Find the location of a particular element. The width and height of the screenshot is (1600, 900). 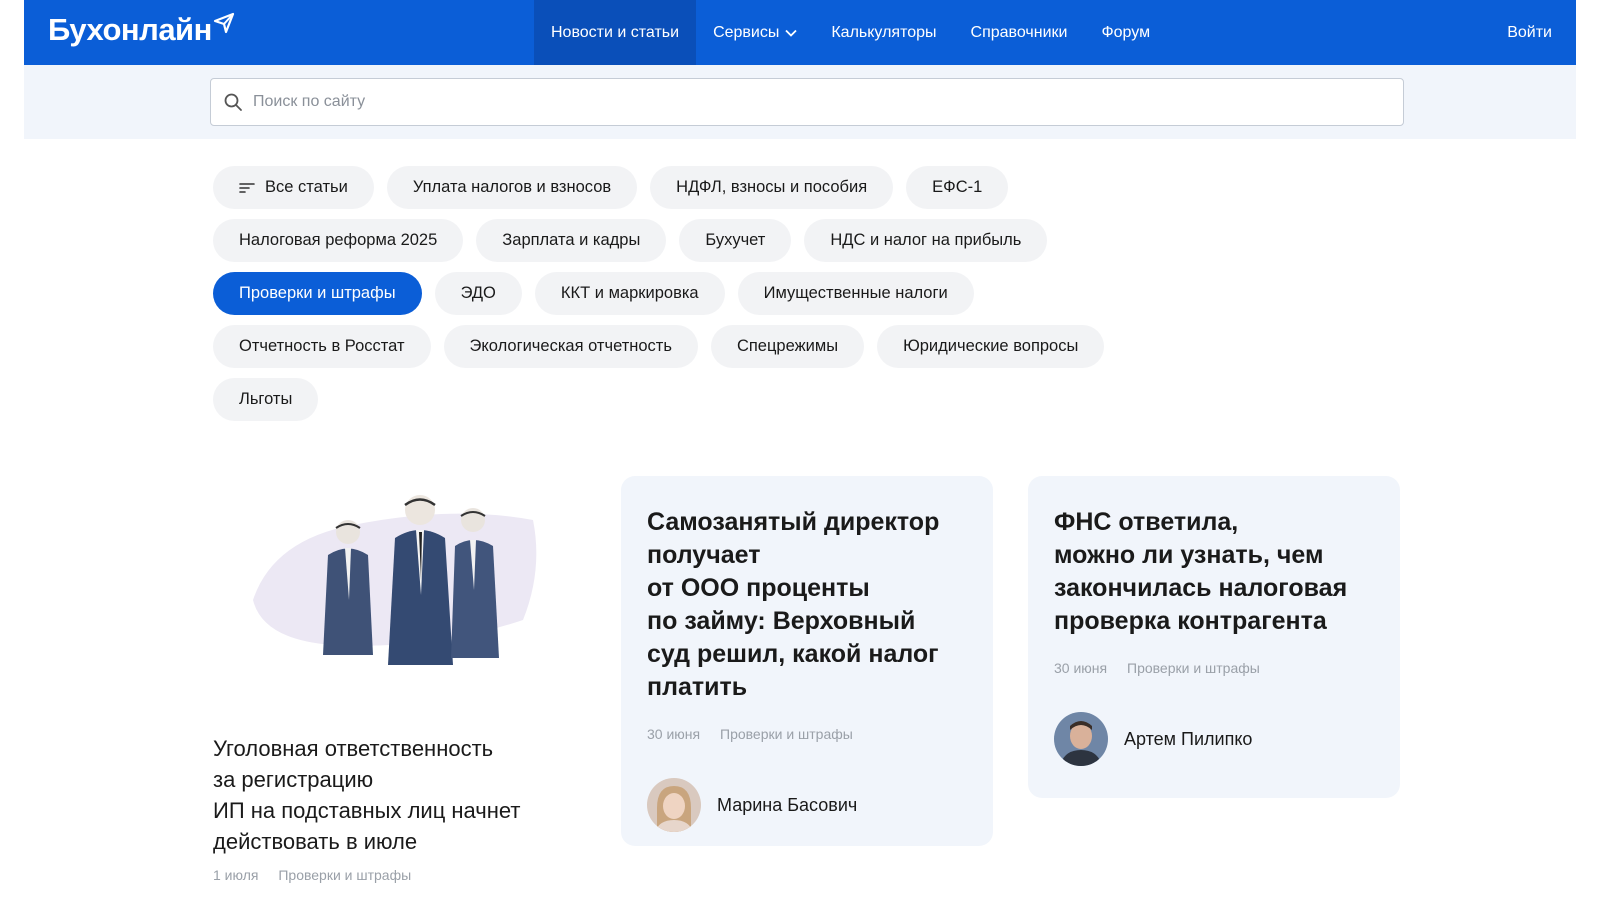

chip-label: Спецрежимы is located at coordinates (787, 346).